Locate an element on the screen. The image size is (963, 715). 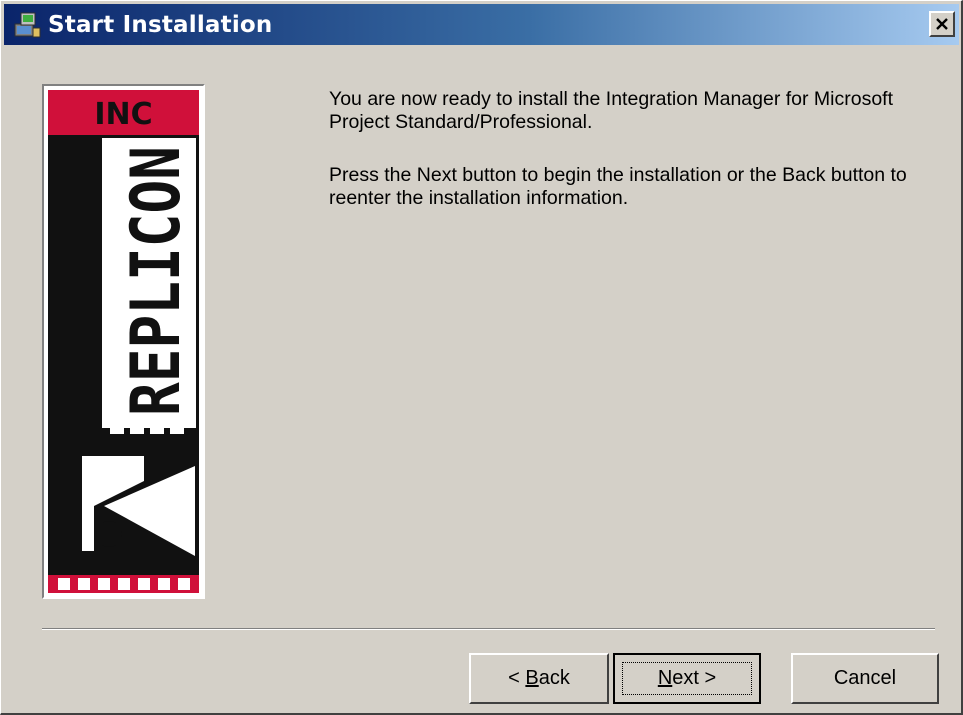
cancel-button-label: Cancel is located at coordinates (865, 678).